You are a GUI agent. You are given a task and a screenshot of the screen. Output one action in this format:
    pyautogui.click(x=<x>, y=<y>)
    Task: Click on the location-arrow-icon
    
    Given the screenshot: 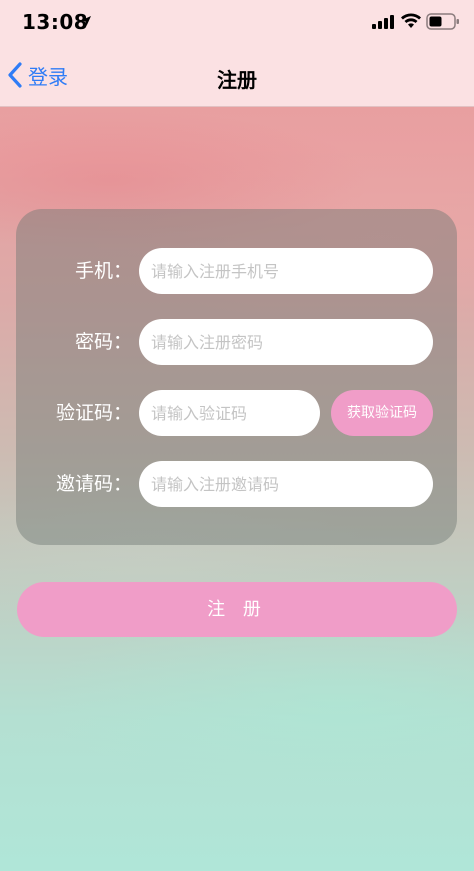 What is the action you would take?
    pyautogui.click(x=86, y=21)
    